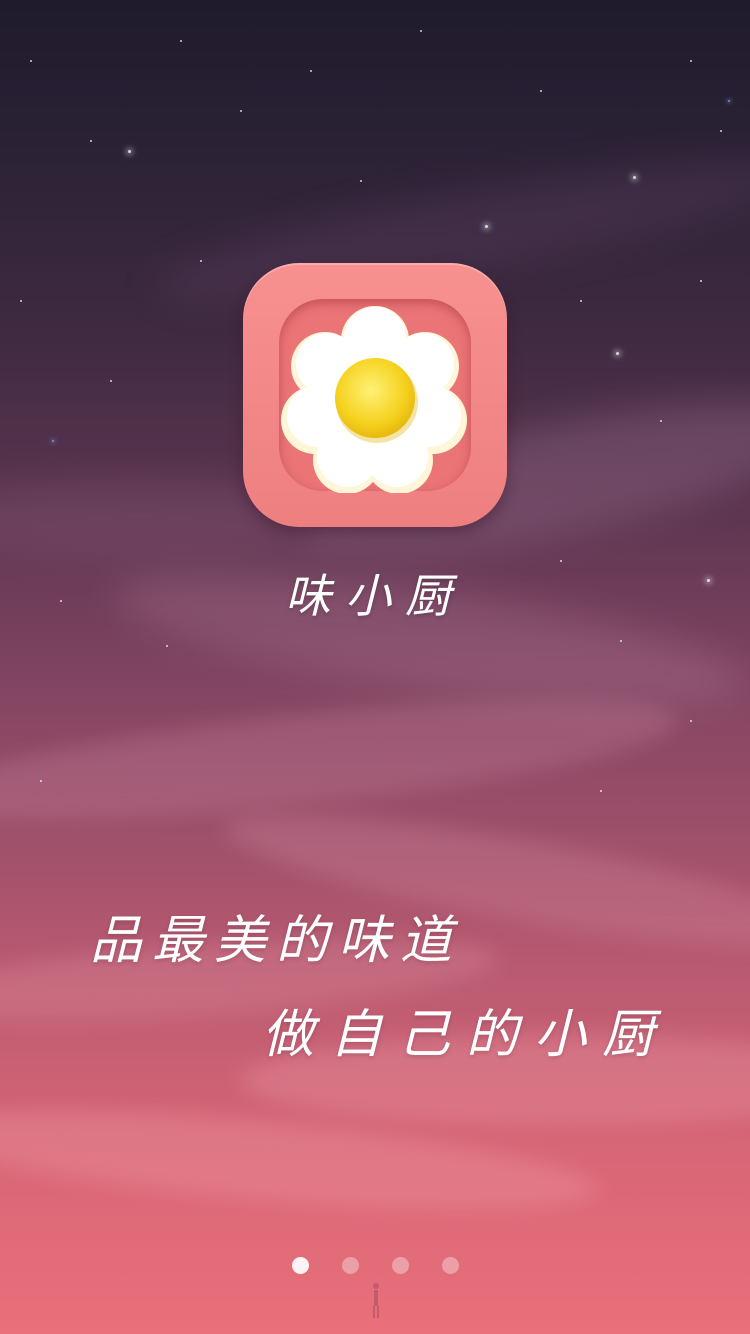 Image resolution: width=750 pixels, height=1334 pixels. I want to click on slogan-line-1: 品最美的味道, so click(276, 941).